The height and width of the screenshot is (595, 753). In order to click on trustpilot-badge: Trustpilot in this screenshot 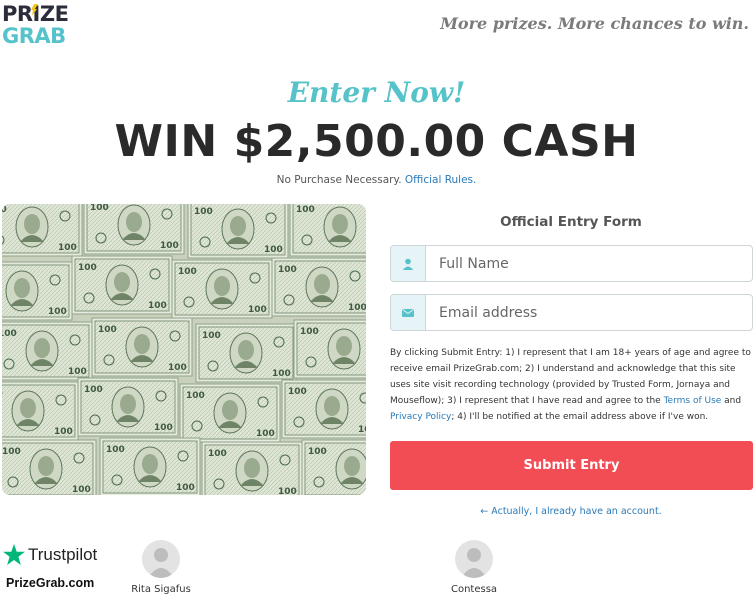, I will do `click(50, 554)`.